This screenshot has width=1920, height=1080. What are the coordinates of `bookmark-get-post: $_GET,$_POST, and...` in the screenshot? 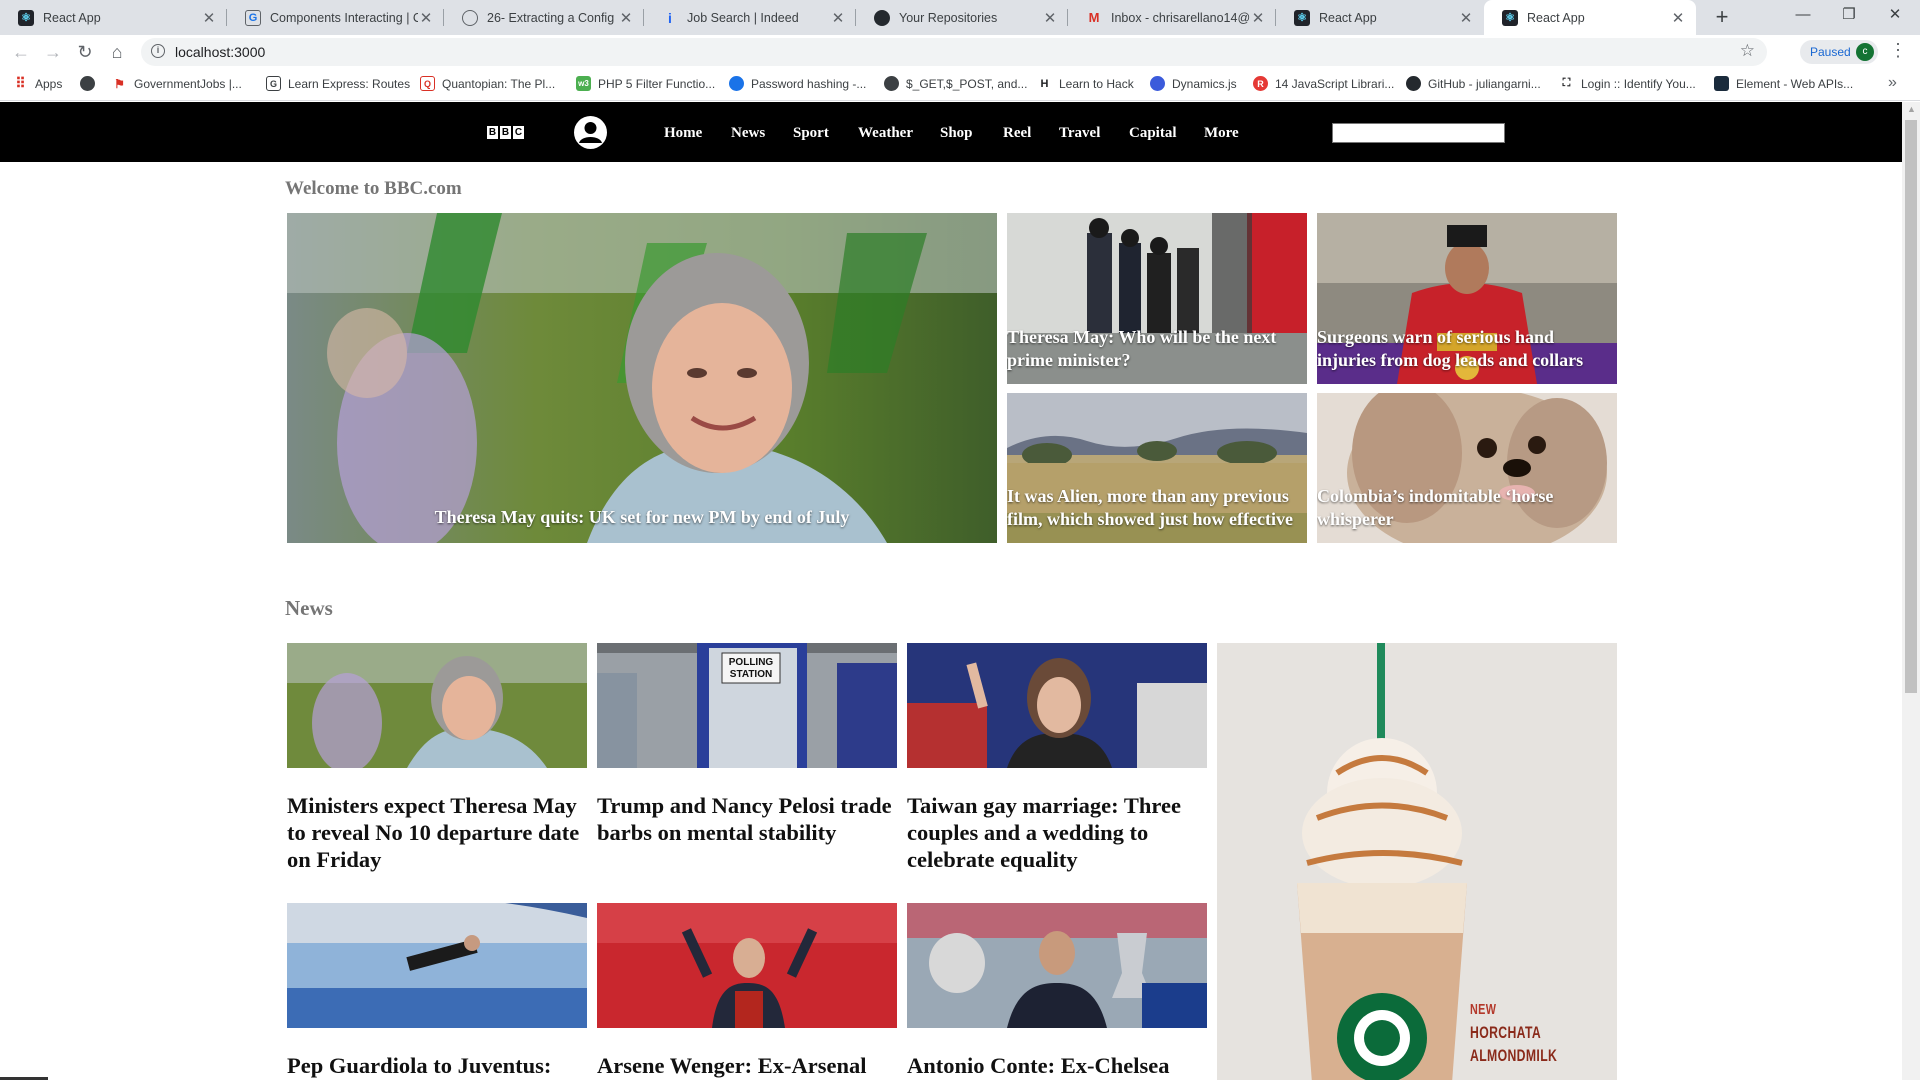 It's located at (955, 83).